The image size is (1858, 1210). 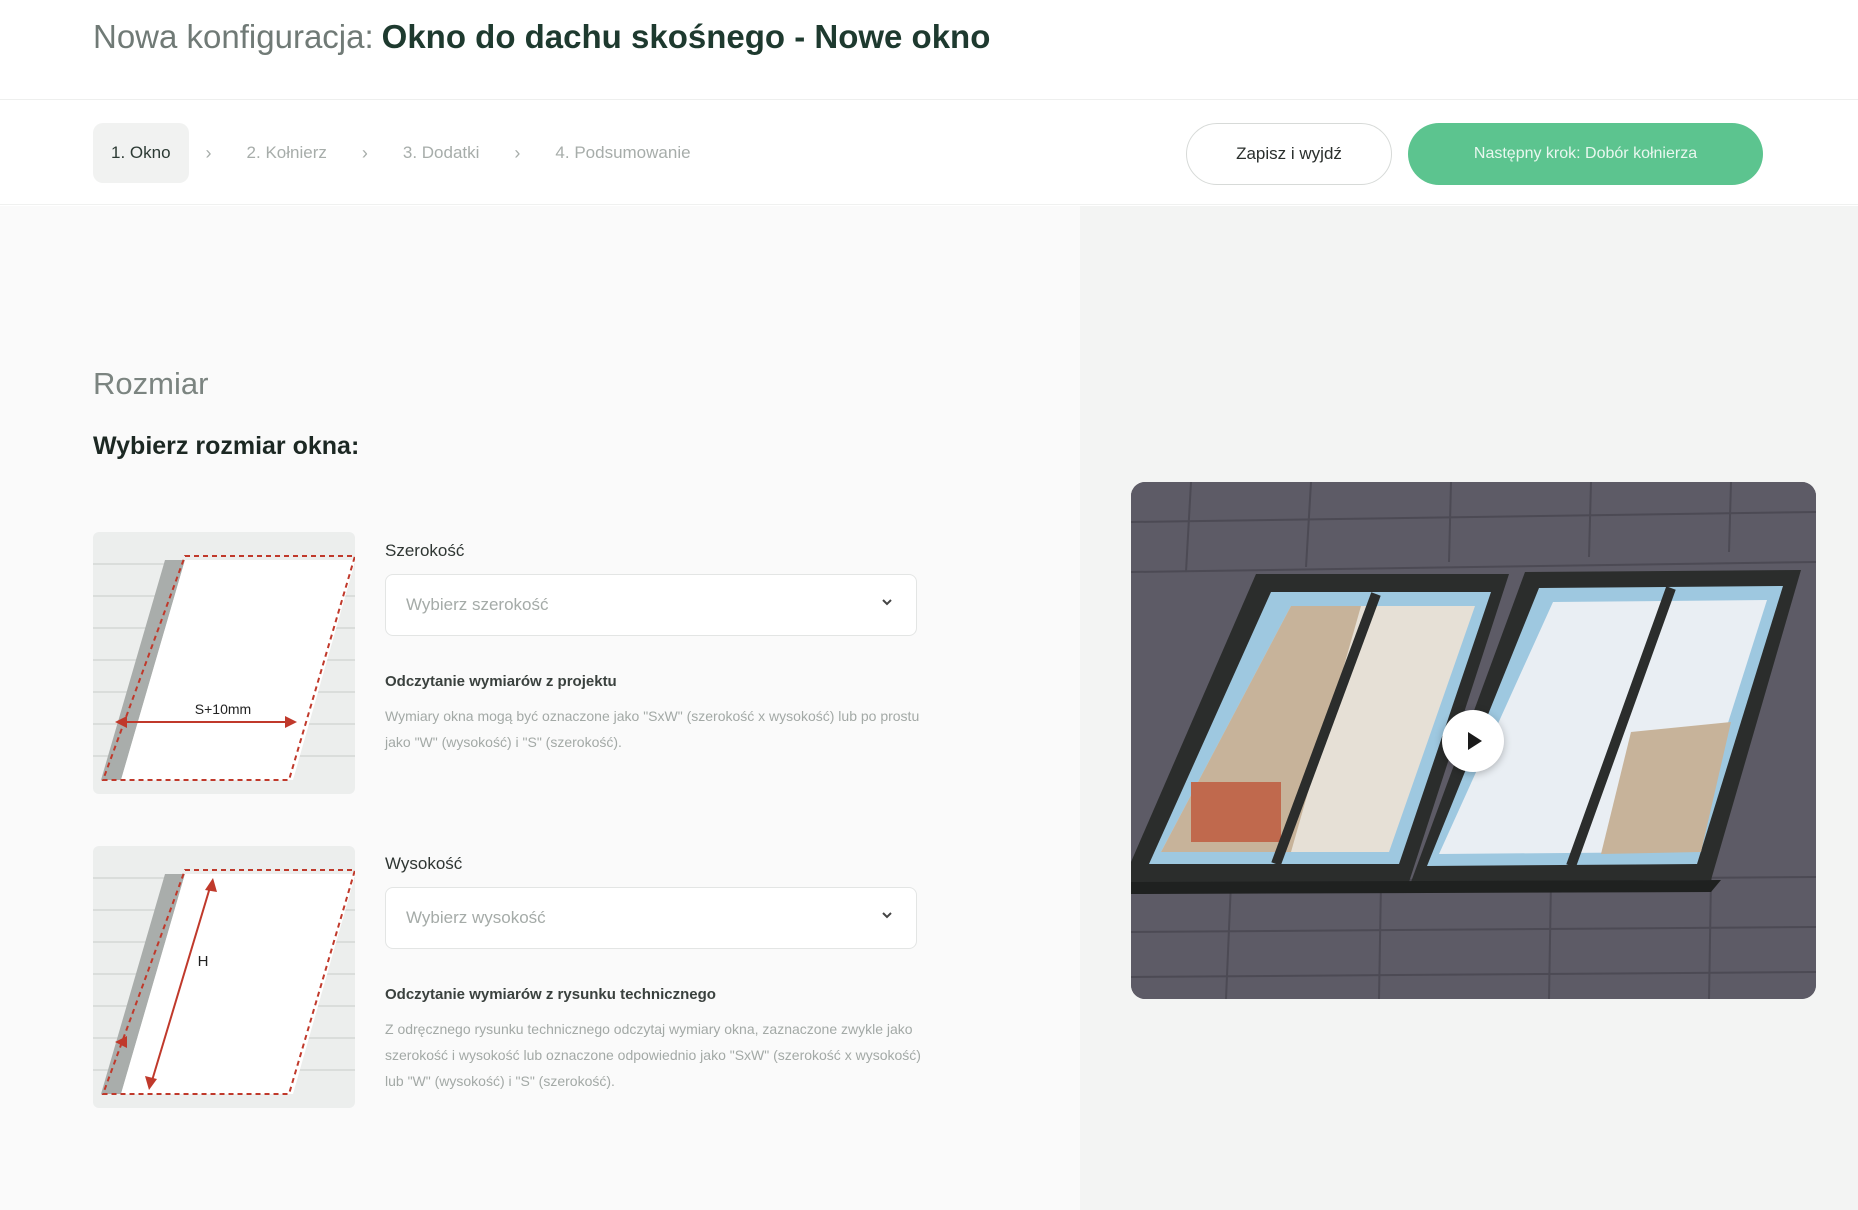 I want to click on height-diagram: H, so click(x=224, y=977).